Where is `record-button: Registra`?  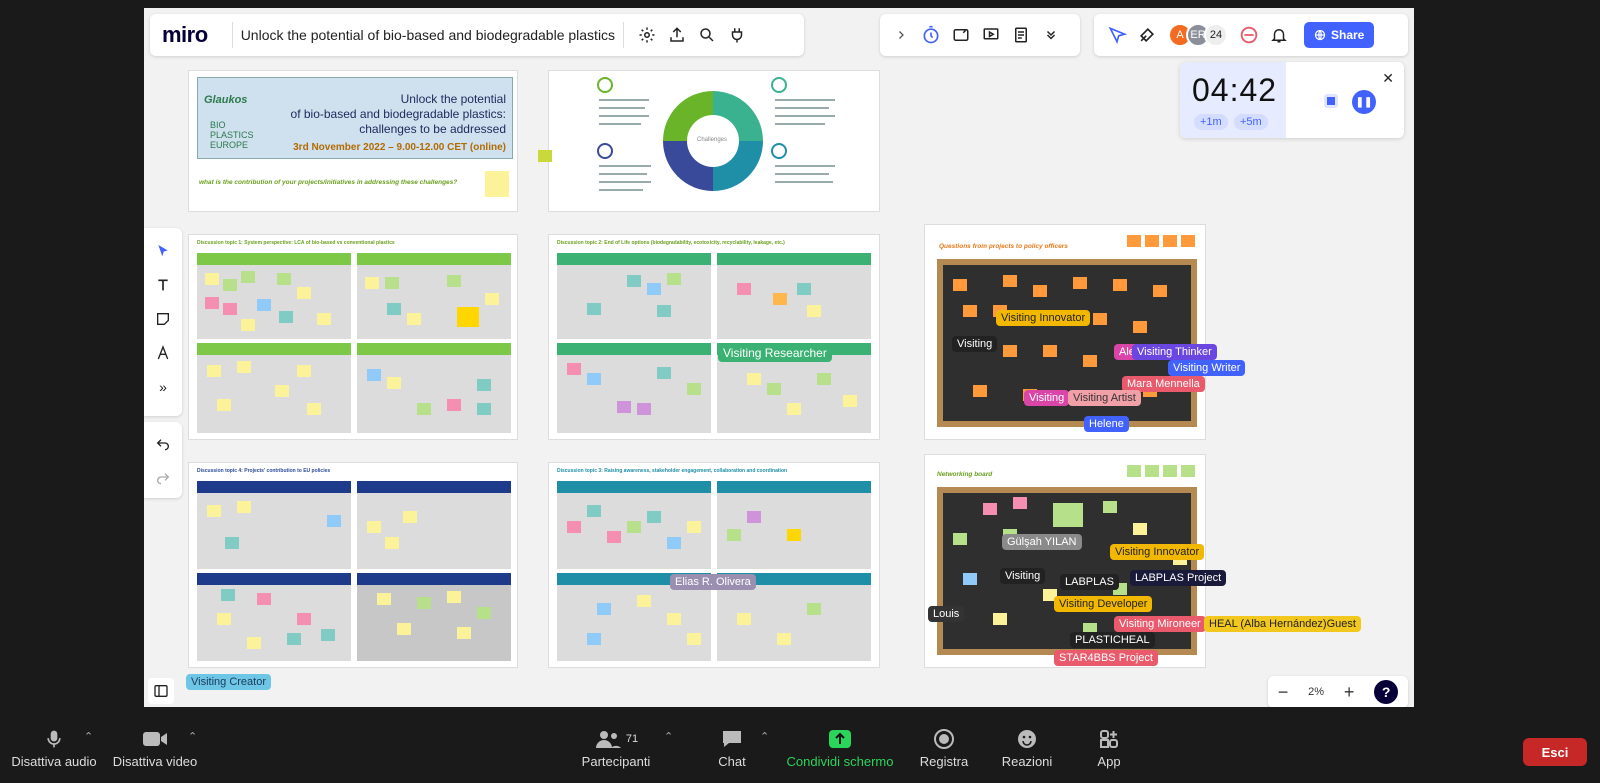
record-button: Registra is located at coordinates (944, 746).